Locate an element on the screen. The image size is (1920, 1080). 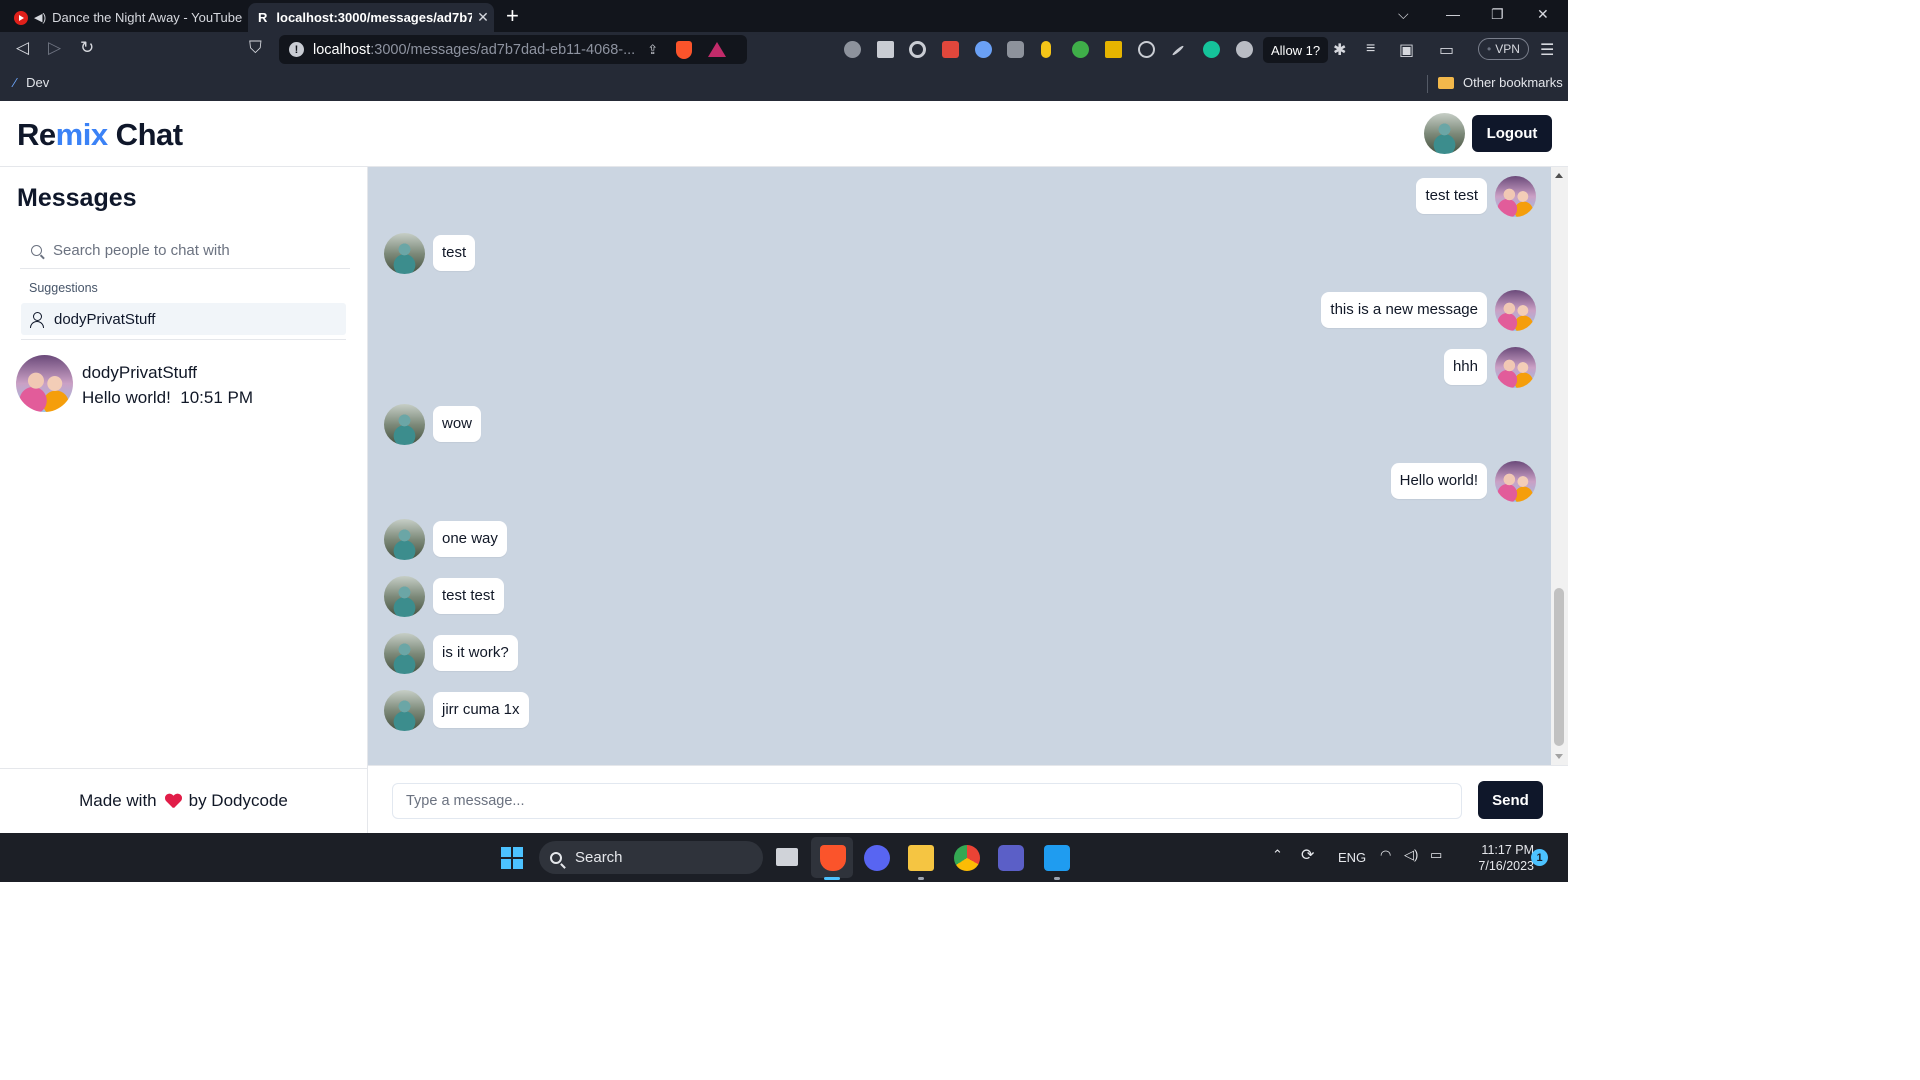
chip-extension-icon is located at coordinates (1015, 49).